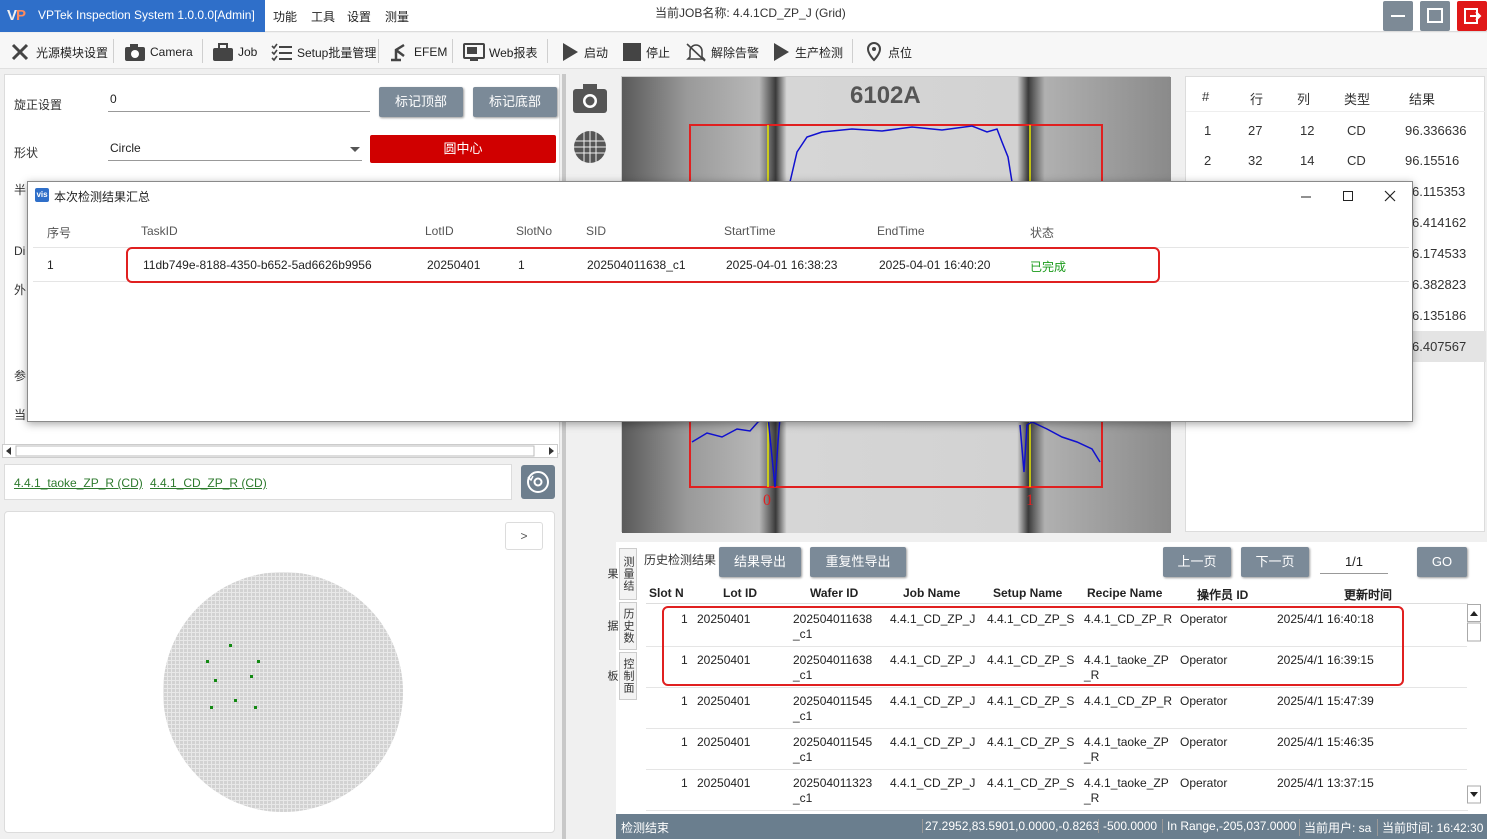 The height and width of the screenshot is (839, 1487). Describe the element at coordinates (722, 52) in the screenshot. I see `clear-alarm-button: 解除告警` at that location.